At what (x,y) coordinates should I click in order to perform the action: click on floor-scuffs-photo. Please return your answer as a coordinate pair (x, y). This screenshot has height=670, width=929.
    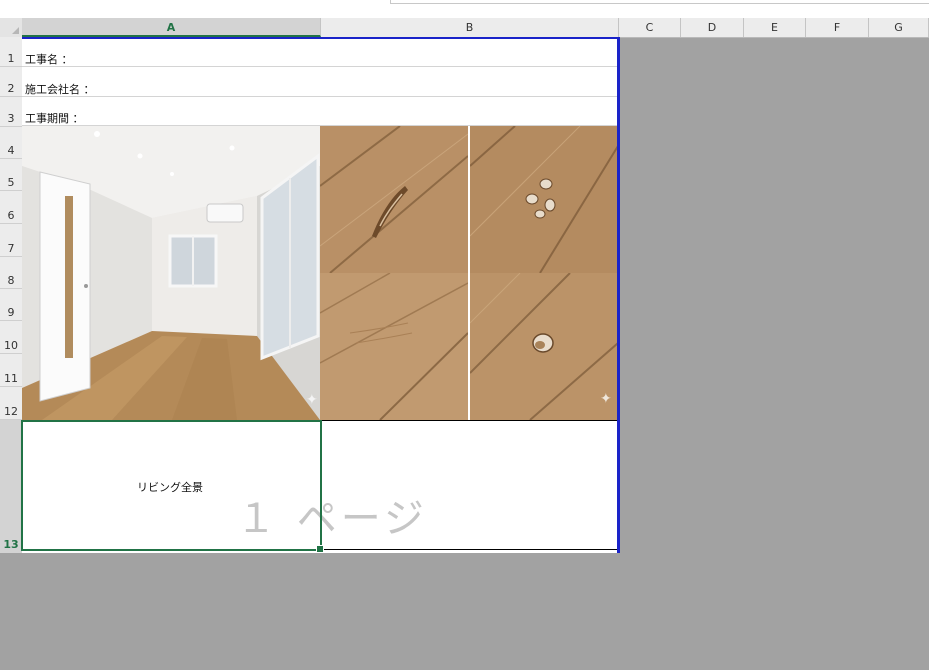
    Looking at the image, I should click on (394, 346).